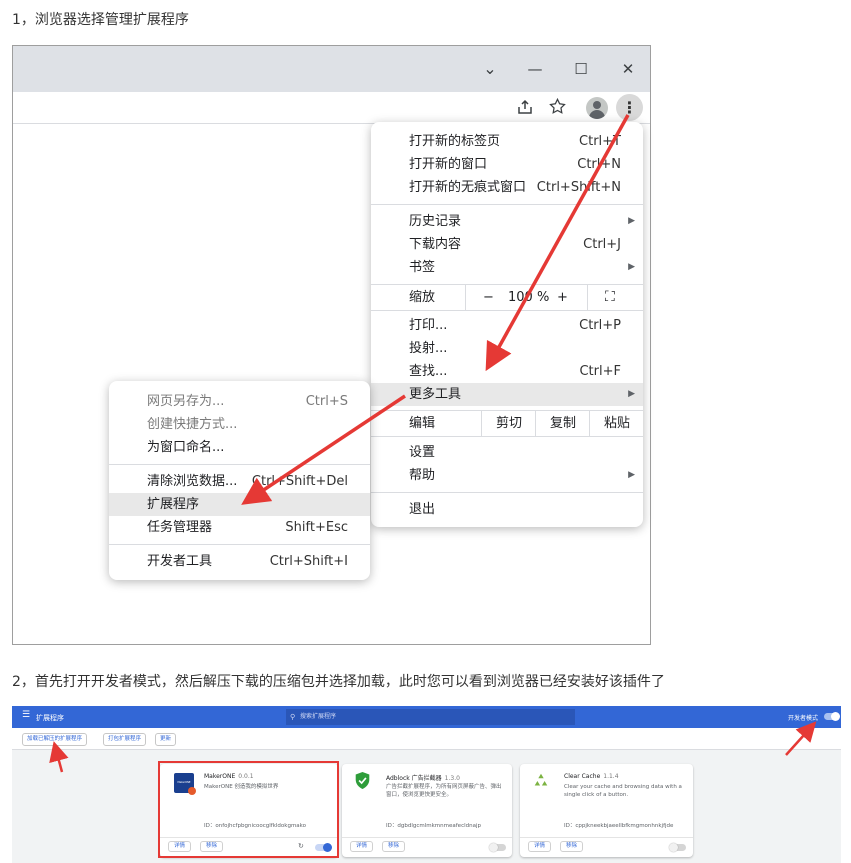 The height and width of the screenshot is (863, 851). I want to click on arrow-to-dev-mode, so click(801, 738).